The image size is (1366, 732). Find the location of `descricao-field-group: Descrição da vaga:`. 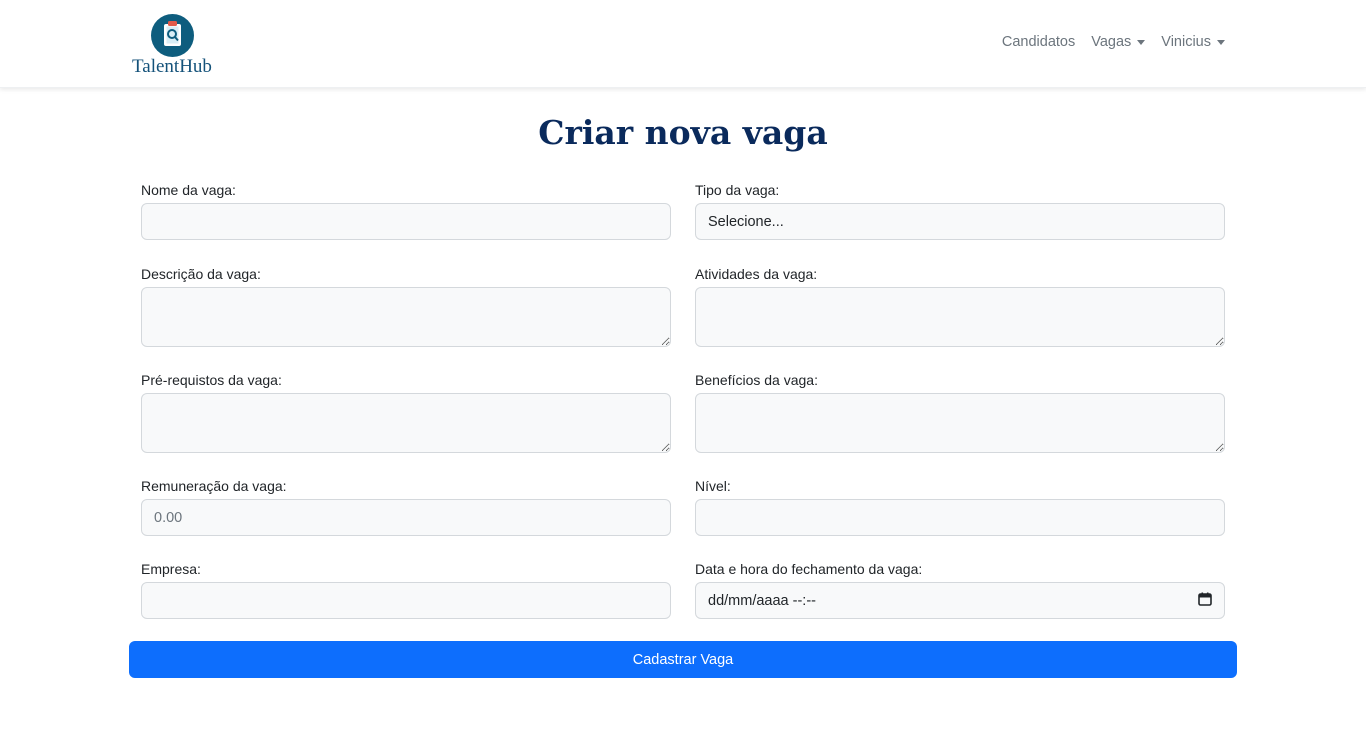

descricao-field-group: Descrição da vaga: is located at coordinates (406, 306).